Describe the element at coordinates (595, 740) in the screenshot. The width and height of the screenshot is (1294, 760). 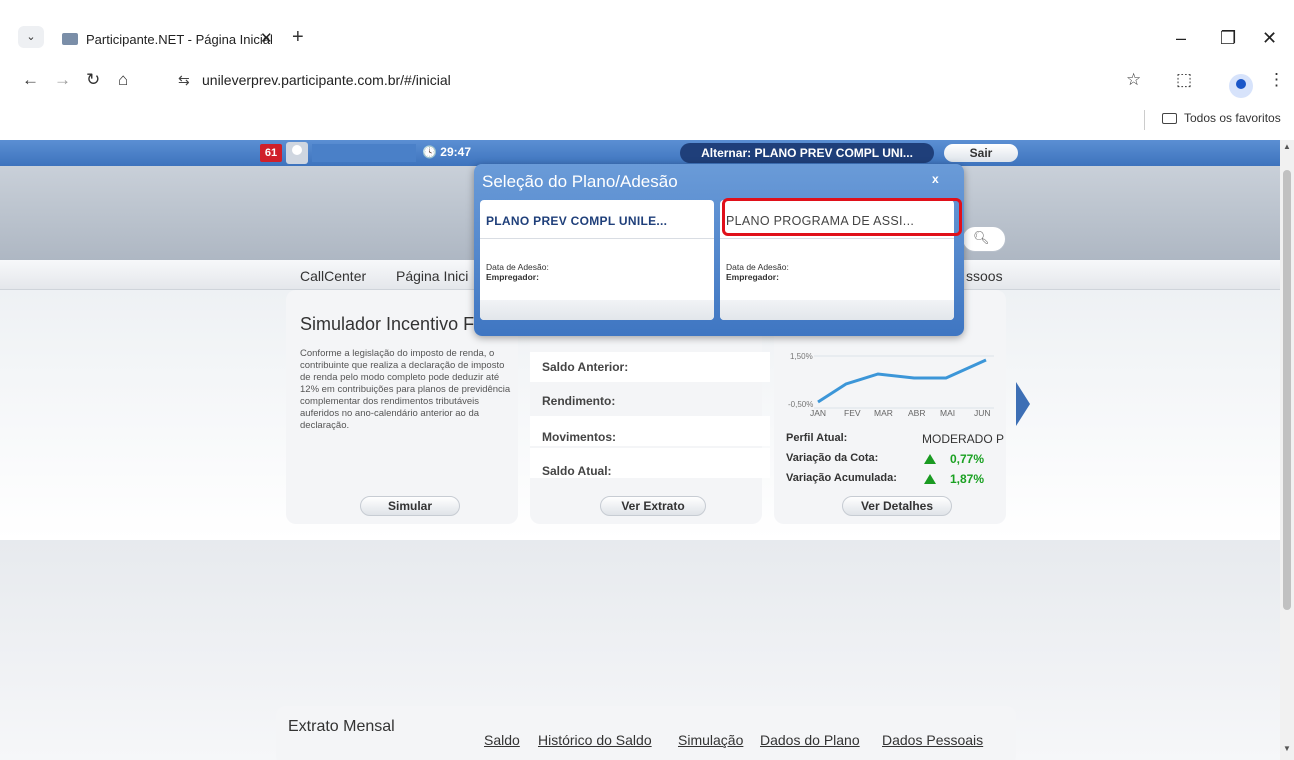
I see `link-historico-saldo: Histórico do Saldo` at that location.